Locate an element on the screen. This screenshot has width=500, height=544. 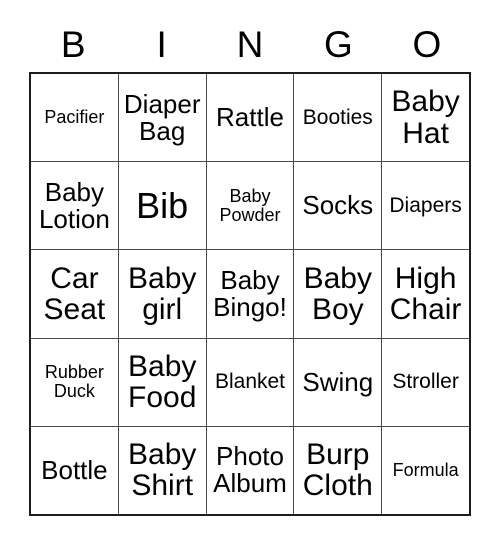
bingo-cell: High Chair is located at coordinates (425, 294).